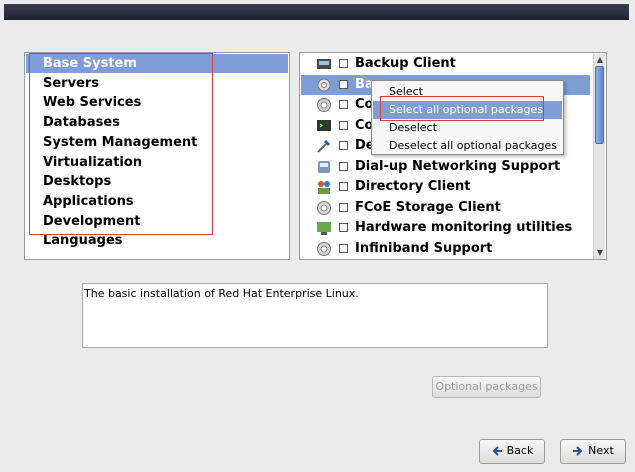 The width and height of the screenshot is (635, 472). Describe the element at coordinates (324, 187) in the screenshot. I see `users-icon` at that location.